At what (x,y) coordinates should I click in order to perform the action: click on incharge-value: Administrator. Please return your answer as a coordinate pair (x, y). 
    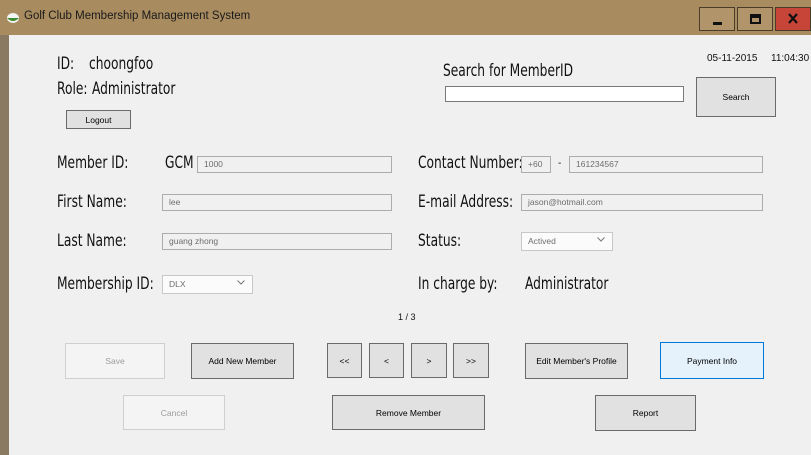
    Looking at the image, I should click on (567, 284).